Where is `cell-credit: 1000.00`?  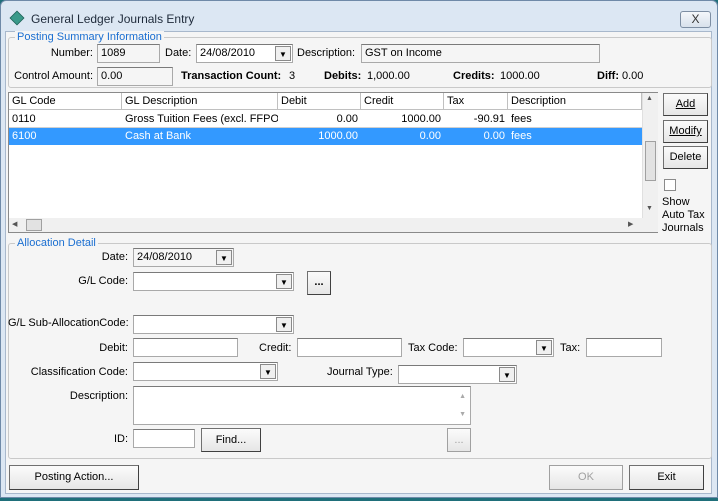
cell-credit: 1000.00 is located at coordinates (421, 119).